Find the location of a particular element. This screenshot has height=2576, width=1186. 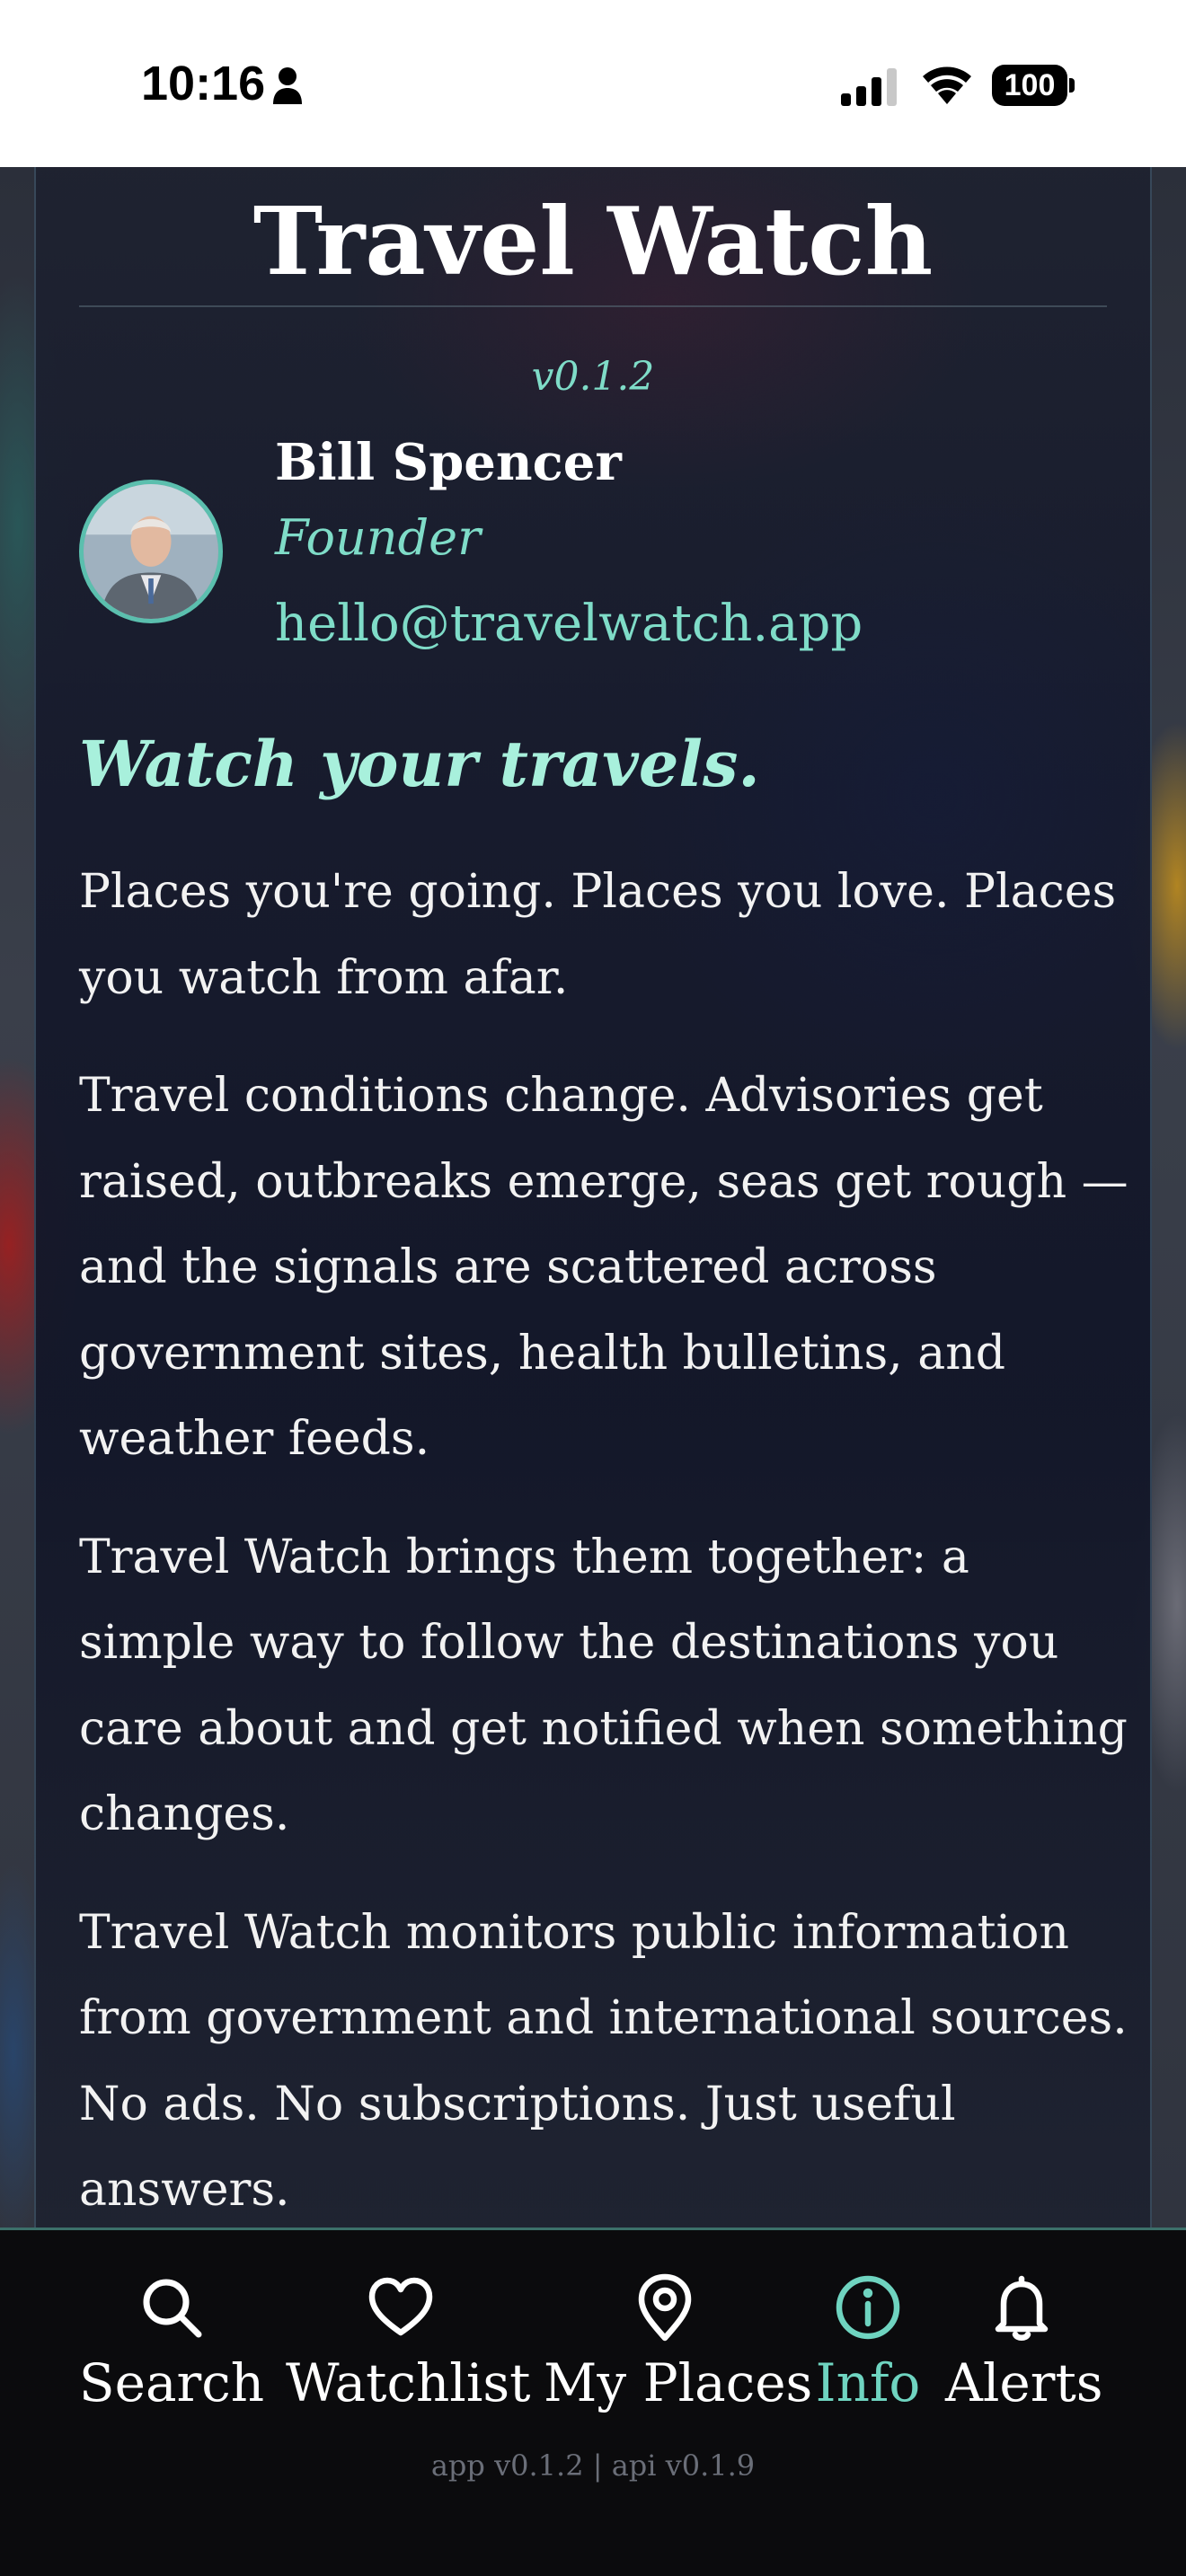

bell-icon is located at coordinates (1022, 2308).